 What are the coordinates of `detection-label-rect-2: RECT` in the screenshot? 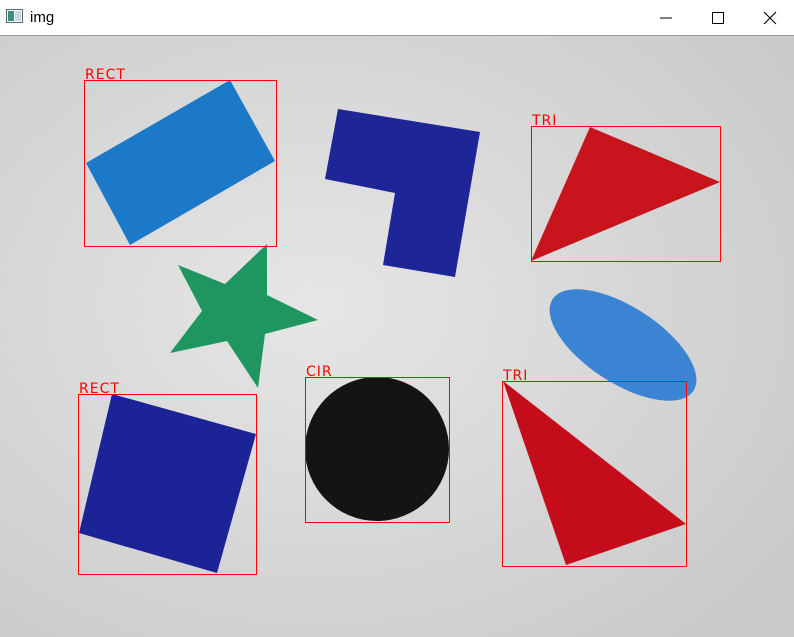 It's located at (99, 389).